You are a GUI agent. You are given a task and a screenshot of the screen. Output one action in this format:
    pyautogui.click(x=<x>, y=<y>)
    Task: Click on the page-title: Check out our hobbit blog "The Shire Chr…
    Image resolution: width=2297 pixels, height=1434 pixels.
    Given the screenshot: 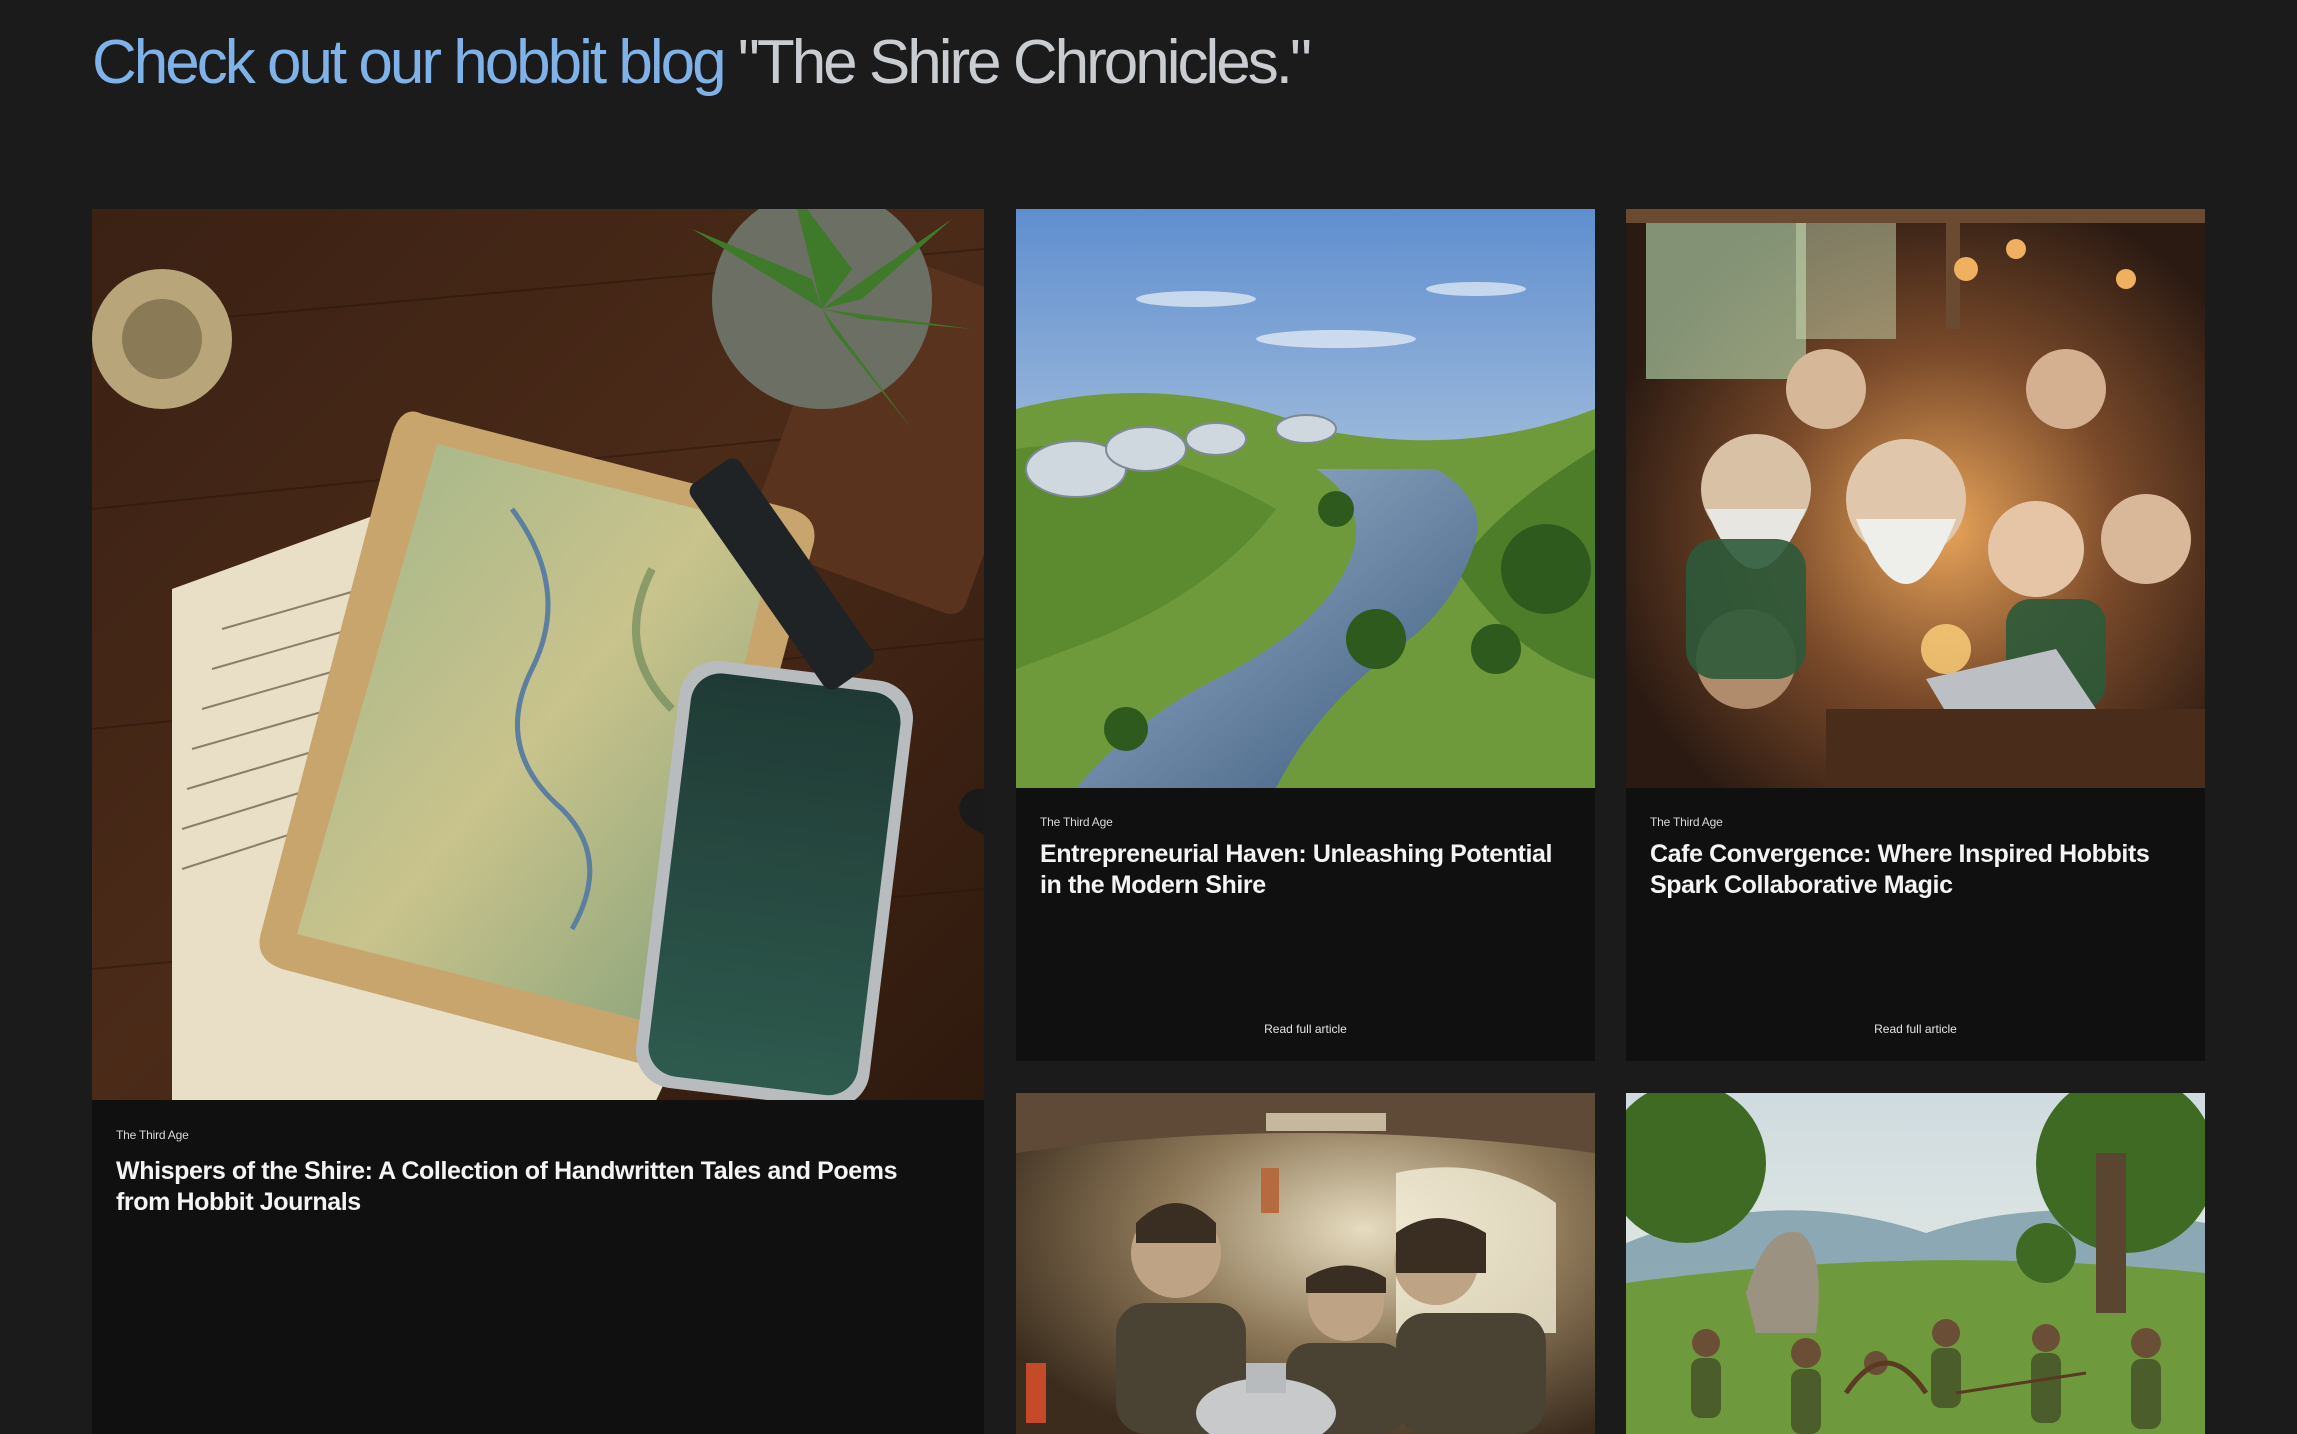 What is the action you would take?
    pyautogui.click(x=702, y=63)
    